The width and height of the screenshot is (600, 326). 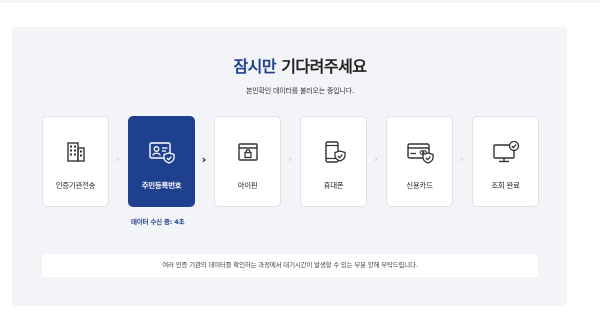 I want to click on title-rest: 기다려주세요, so click(x=324, y=66).